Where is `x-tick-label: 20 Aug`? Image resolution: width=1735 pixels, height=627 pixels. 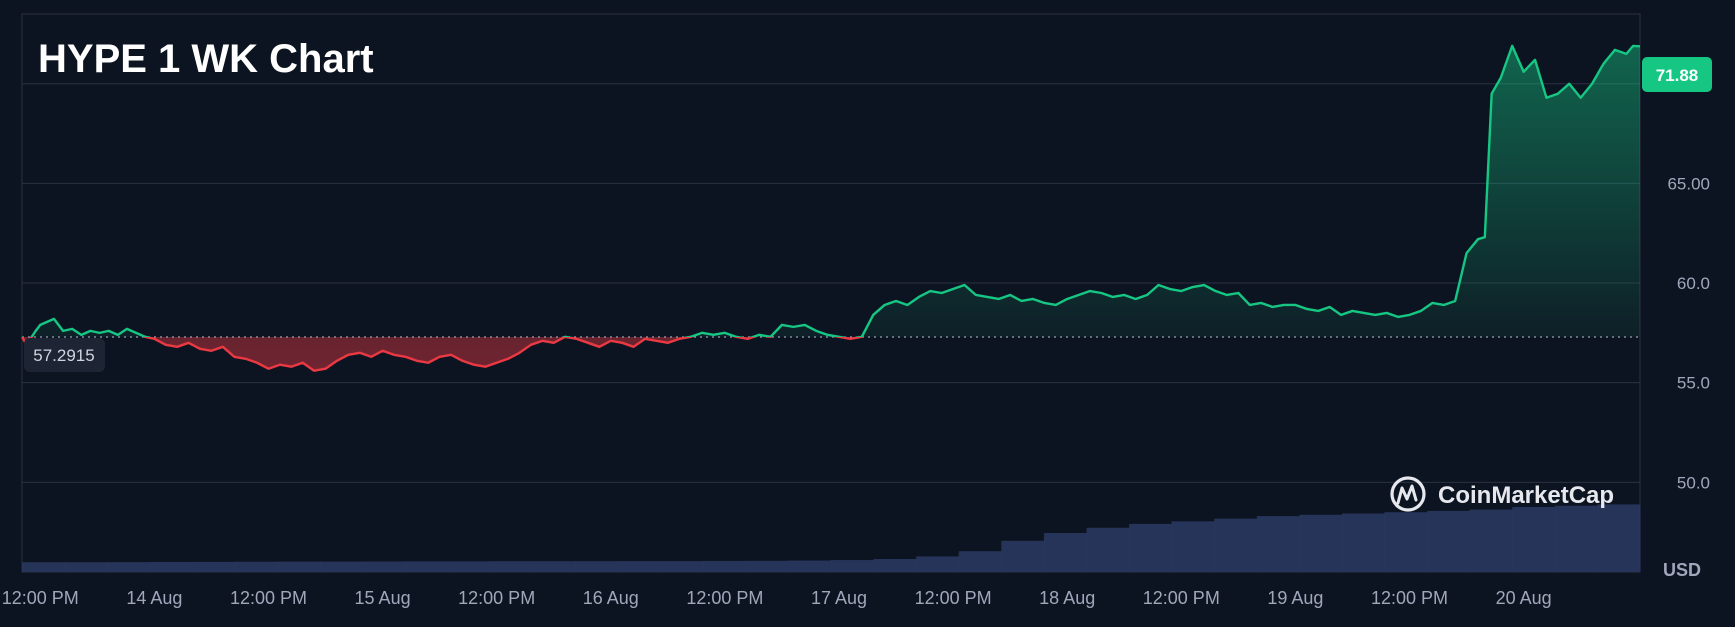 x-tick-label: 20 Aug is located at coordinates (1524, 598).